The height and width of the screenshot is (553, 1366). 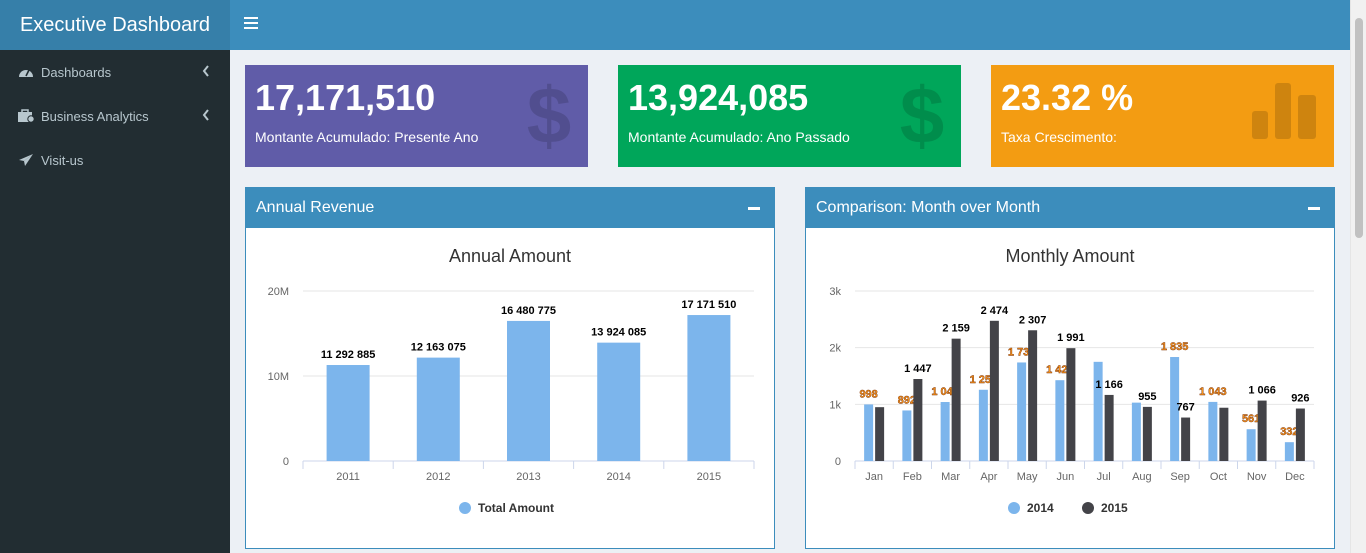 What do you see at coordinates (1213, 392) in the screenshot?
I see `data-label: 1 043` at bounding box center [1213, 392].